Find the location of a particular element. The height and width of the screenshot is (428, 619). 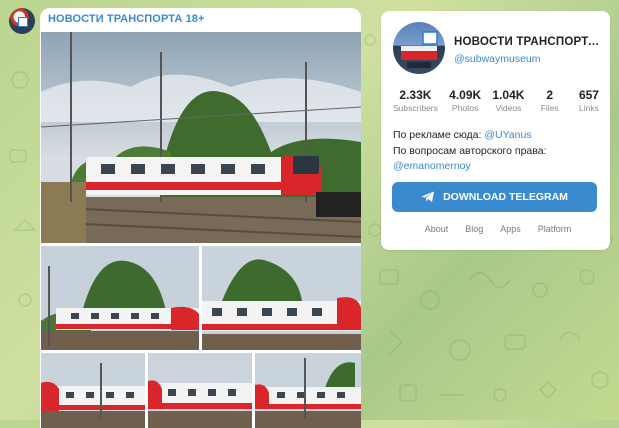

stat-label: Photos is located at coordinates (465, 108).